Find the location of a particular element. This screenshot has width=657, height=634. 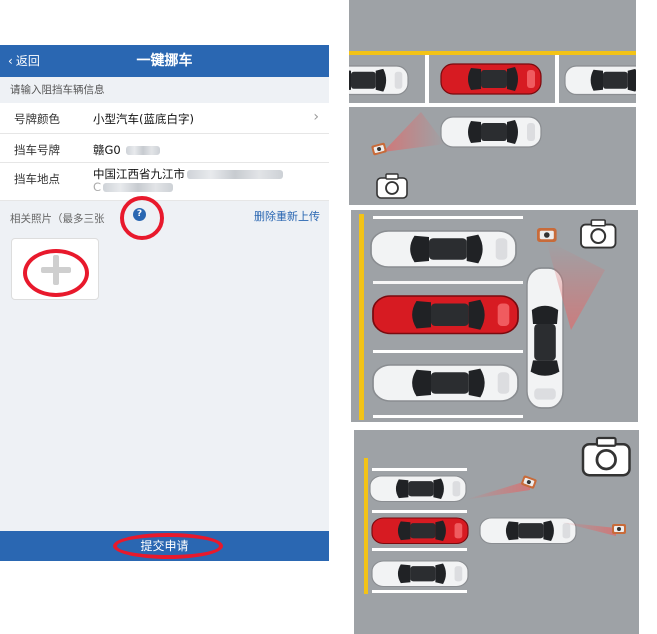

location-value-line2: C is located at coordinates (97, 187).